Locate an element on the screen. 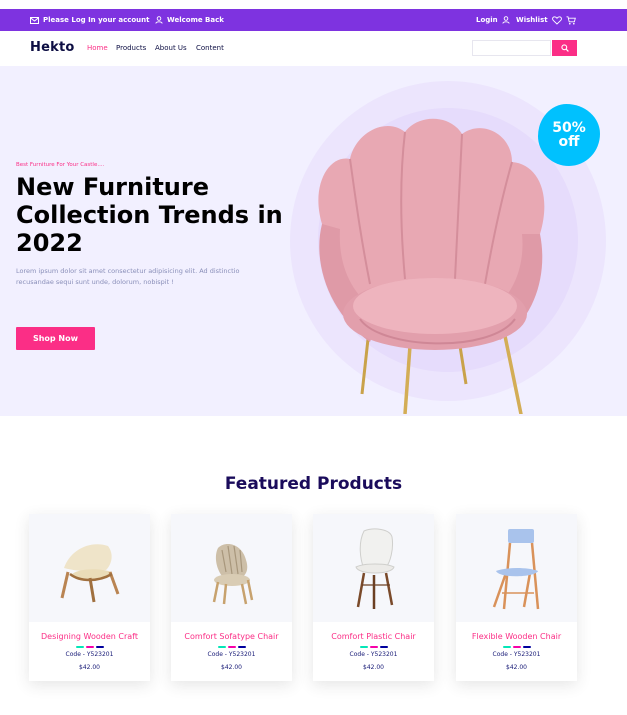 Image resolution: width=627 pixels, height=715 pixels. product-name: Flexible Wooden Chair is located at coordinates (516, 636).